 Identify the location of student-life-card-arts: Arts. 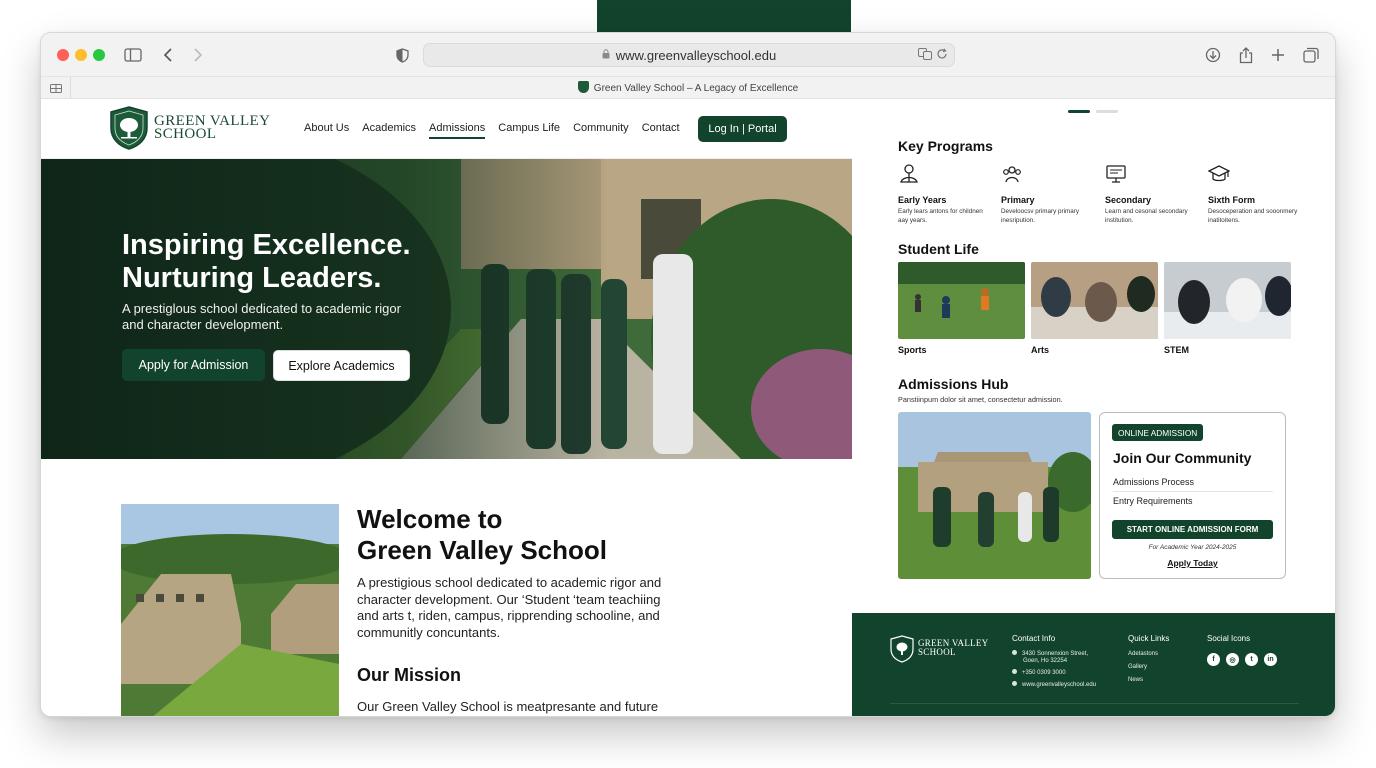
(1094, 308).